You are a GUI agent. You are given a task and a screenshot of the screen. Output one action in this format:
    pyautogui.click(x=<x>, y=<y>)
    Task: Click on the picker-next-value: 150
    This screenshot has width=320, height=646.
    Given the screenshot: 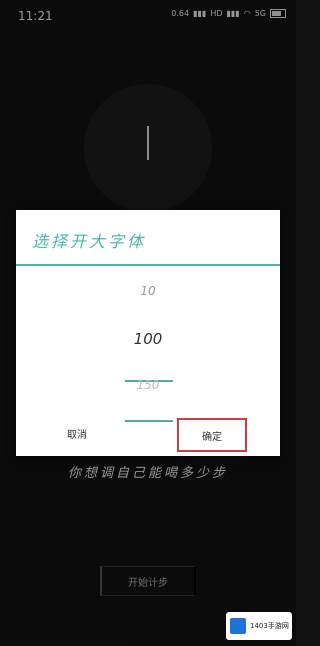 What is the action you would take?
    pyautogui.click(x=148, y=385)
    